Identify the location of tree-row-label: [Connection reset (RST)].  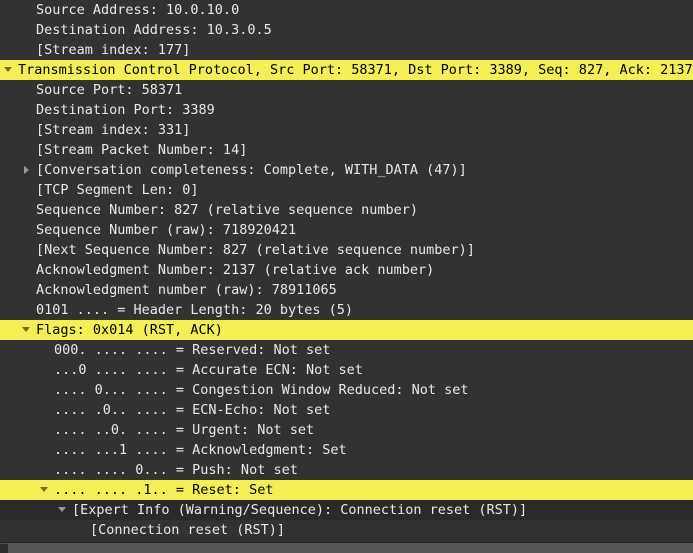
(188, 530).